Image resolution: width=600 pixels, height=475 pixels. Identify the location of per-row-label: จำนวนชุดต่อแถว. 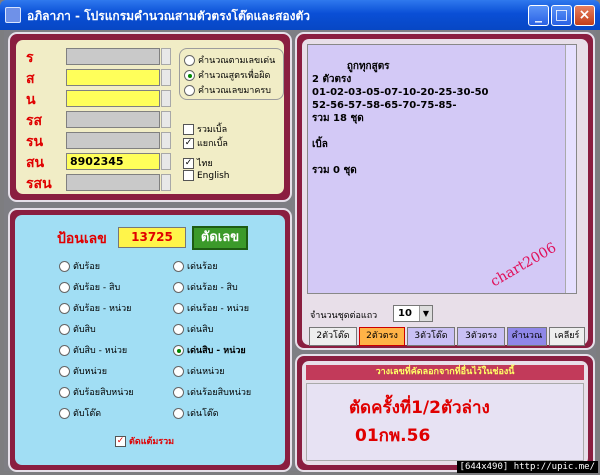
(344, 316).